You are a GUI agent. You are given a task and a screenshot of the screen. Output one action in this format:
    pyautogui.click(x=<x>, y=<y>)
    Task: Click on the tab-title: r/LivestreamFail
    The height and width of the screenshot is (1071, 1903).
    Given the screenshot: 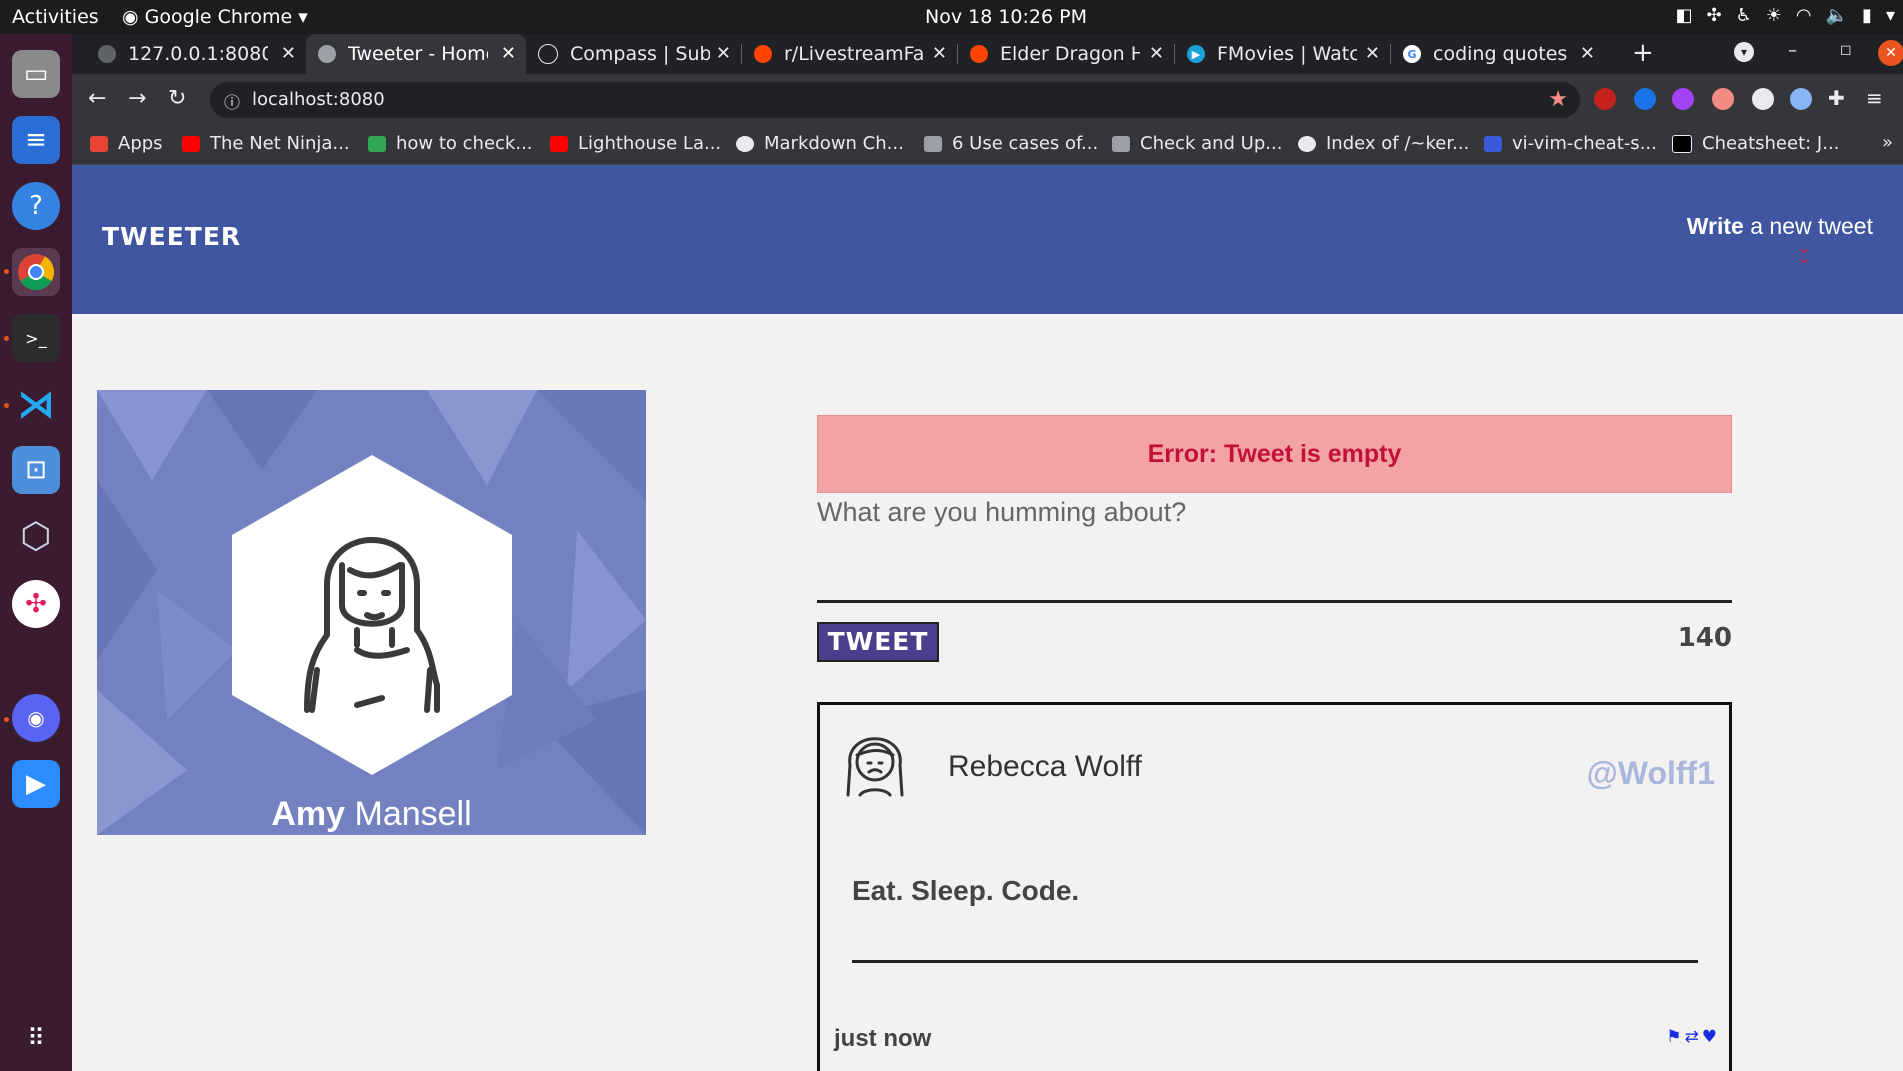 What is the action you would take?
    pyautogui.click(x=854, y=54)
    